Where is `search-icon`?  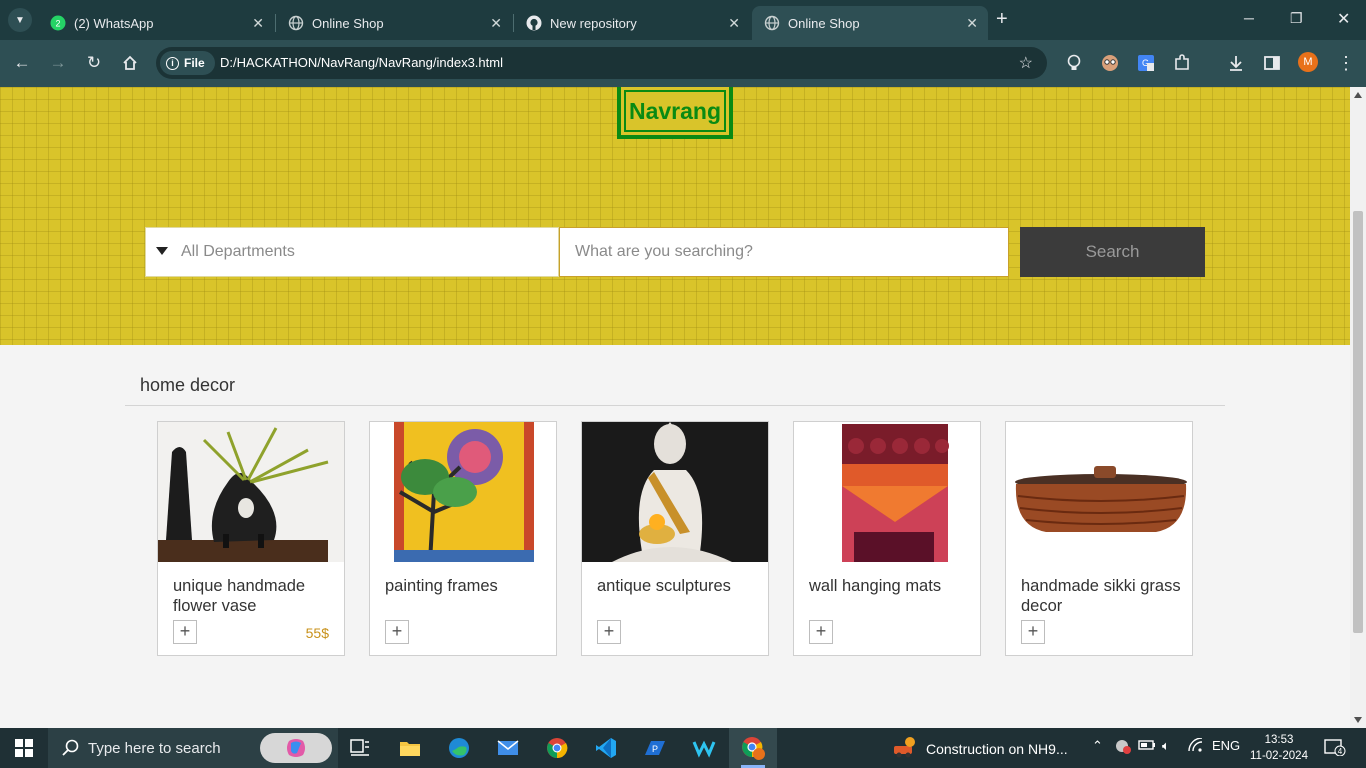
search-icon is located at coordinates (71, 750).